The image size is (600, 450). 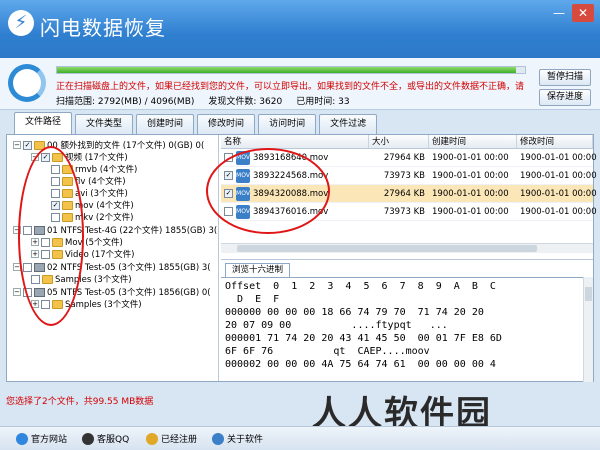 What do you see at coordinates (218, 438) in the screenshot?
I see `info-icon` at bounding box center [218, 438].